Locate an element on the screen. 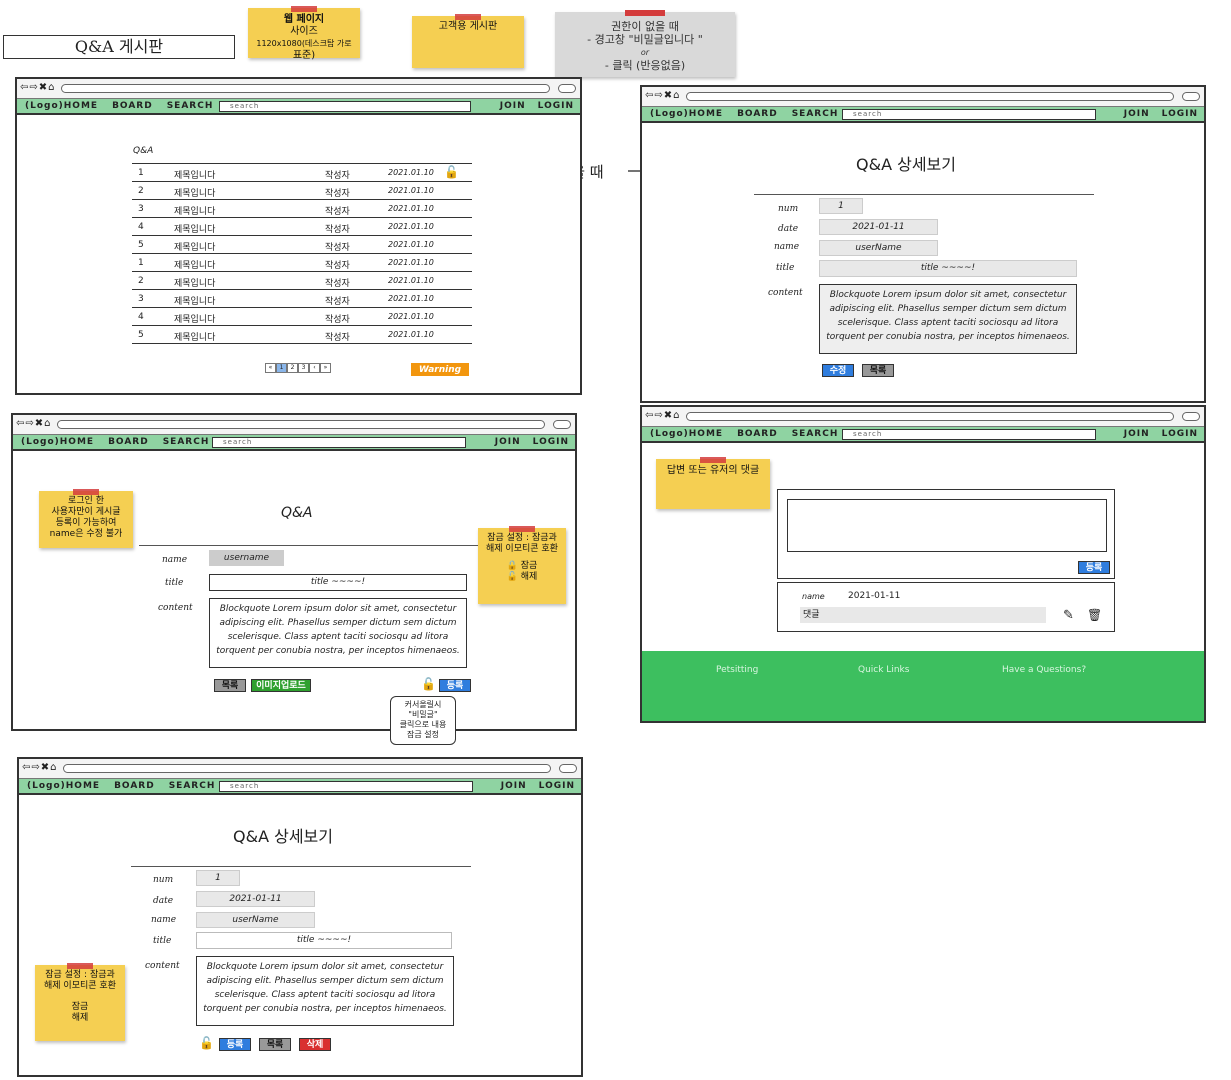 This screenshot has width=1231, height=1080. page-last: » is located at coordinates (325, 368).